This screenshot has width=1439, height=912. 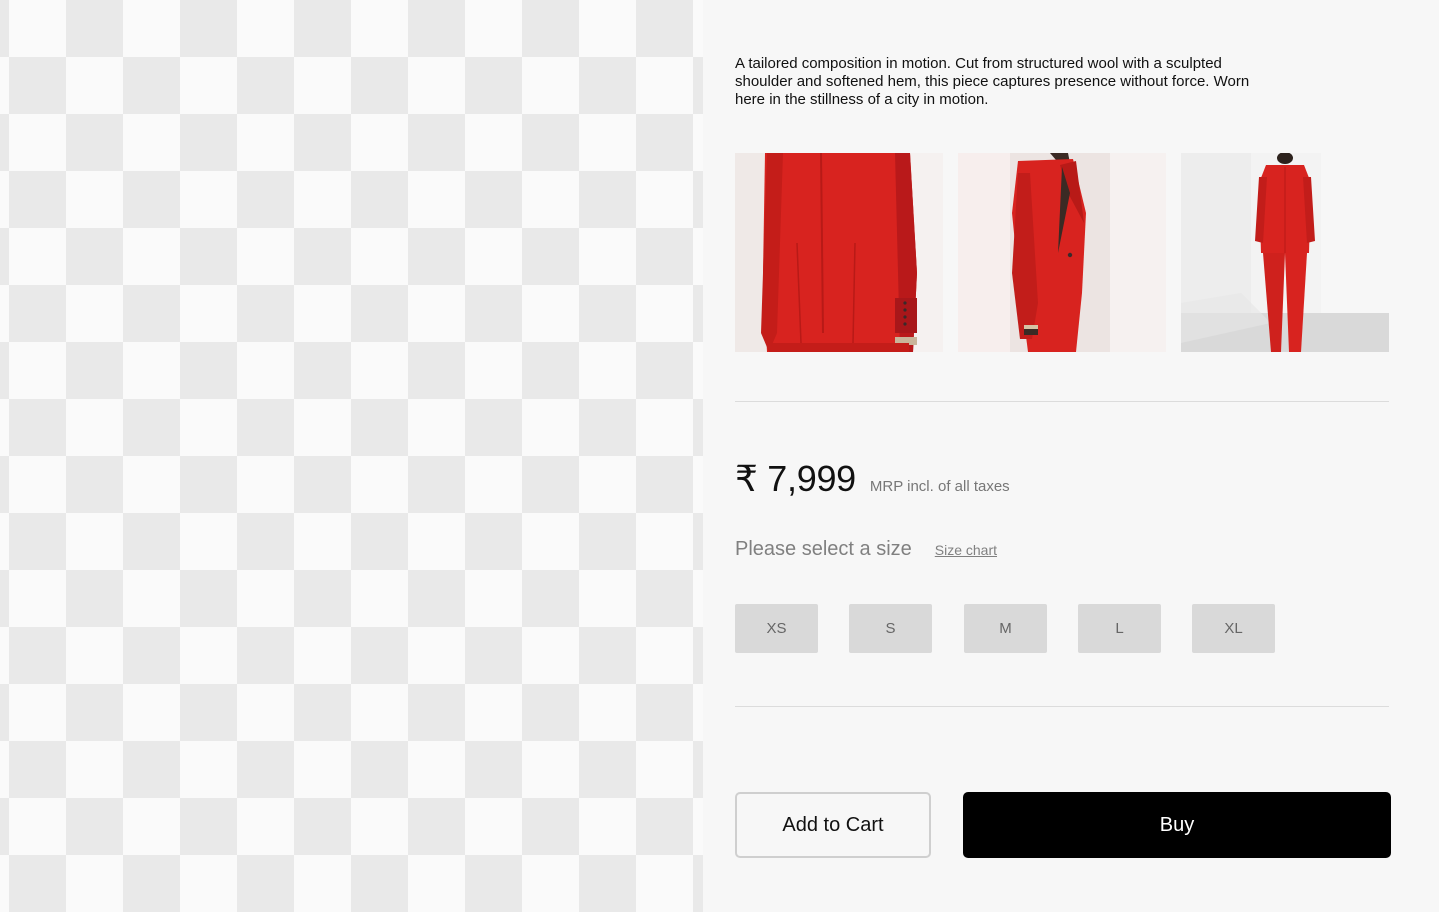 I want to click on size-header: Please select a size Size chart, so click(x=866, y=549).